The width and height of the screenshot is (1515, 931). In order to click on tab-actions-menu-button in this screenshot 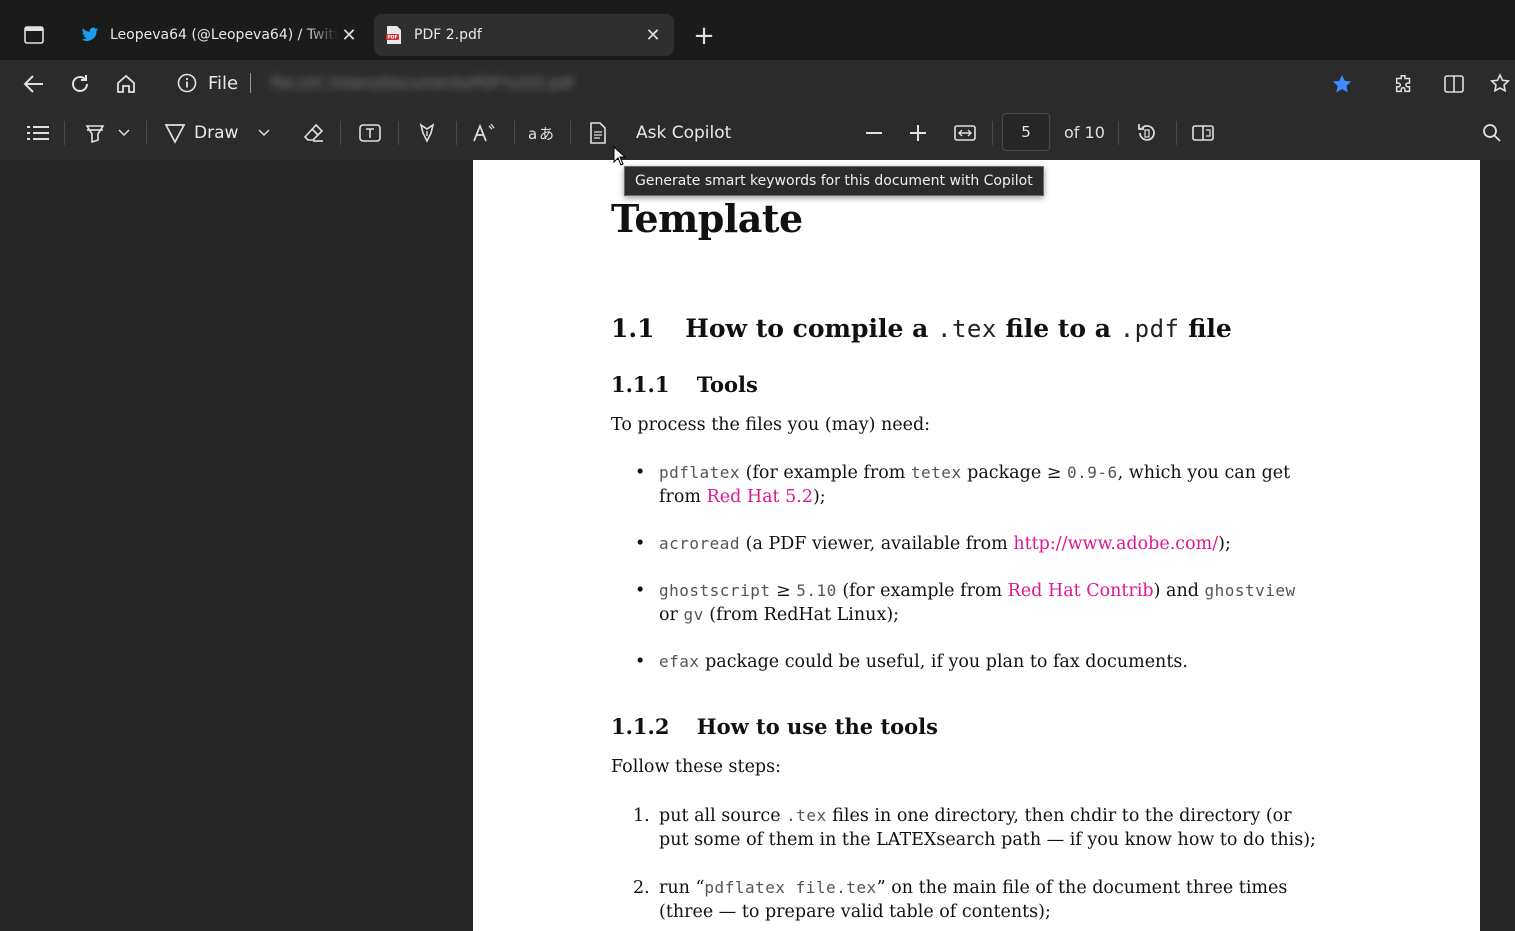, I will do `click(34, 35)`.